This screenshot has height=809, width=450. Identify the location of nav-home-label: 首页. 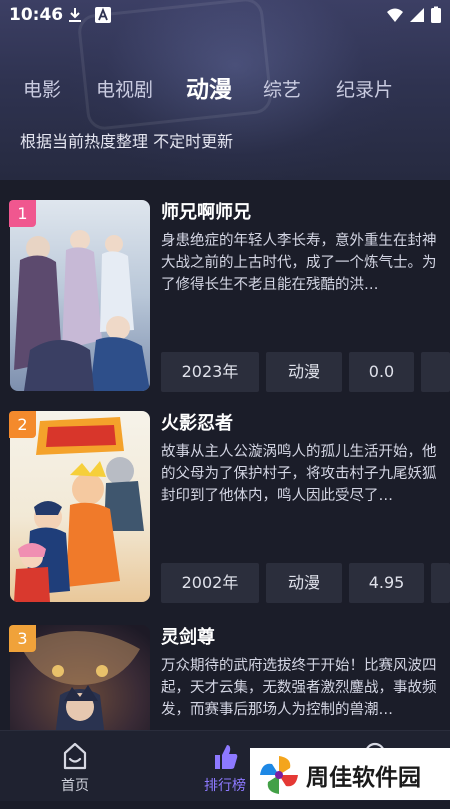
(75, 786).